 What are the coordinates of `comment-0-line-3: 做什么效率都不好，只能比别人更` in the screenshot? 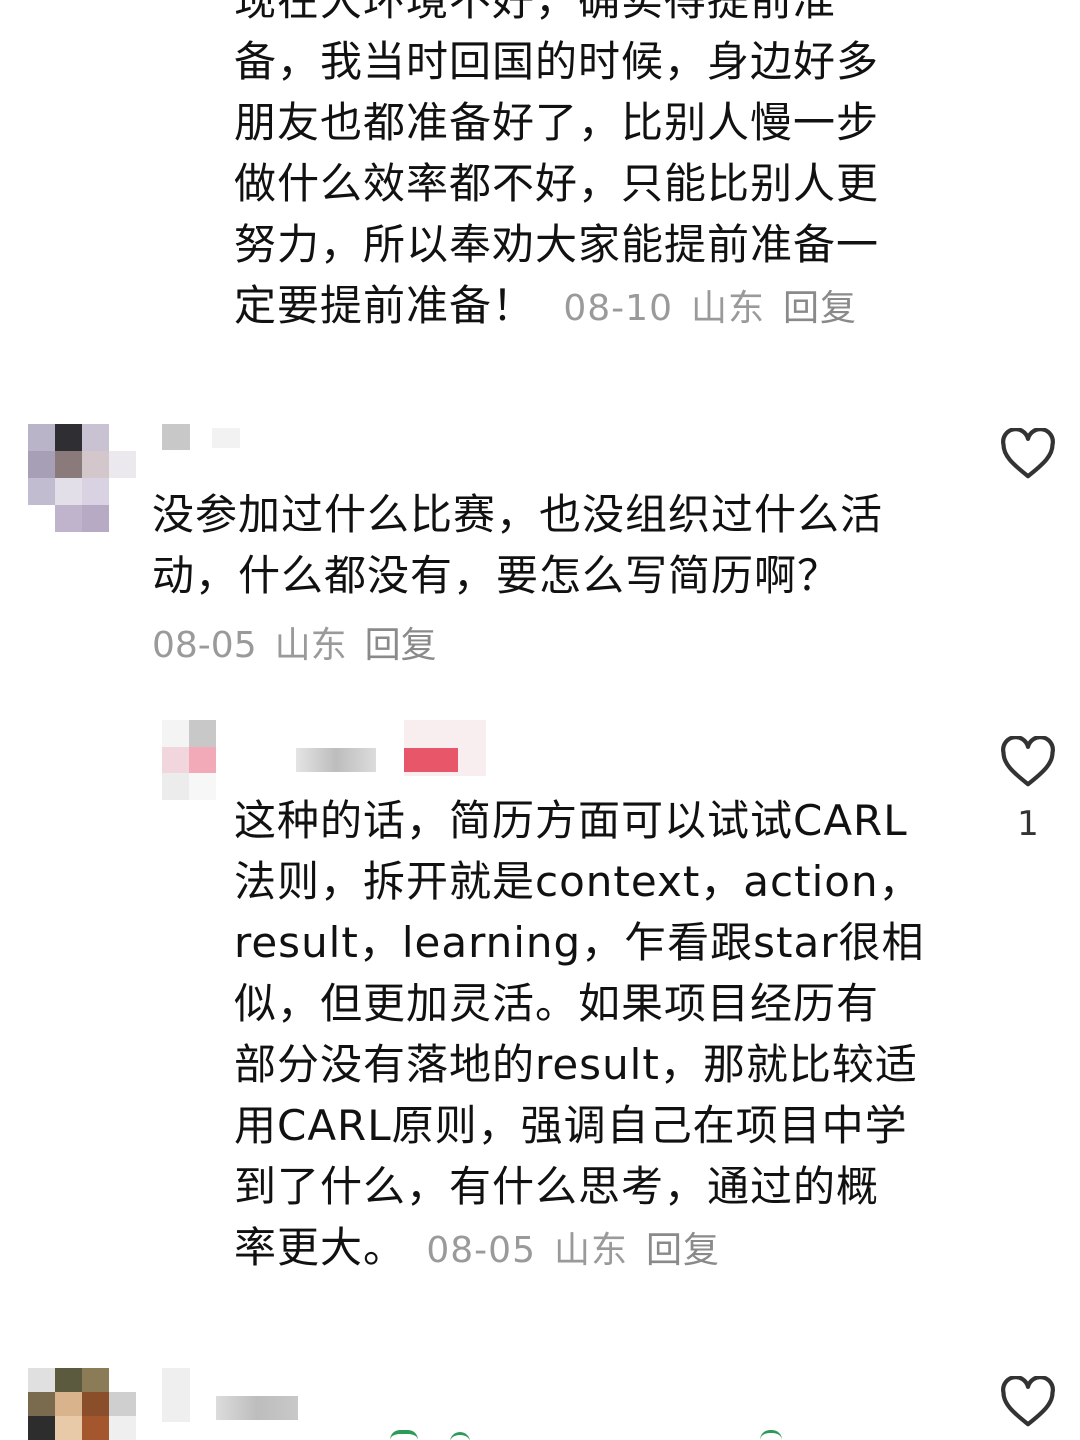 It's located at (557, 183).